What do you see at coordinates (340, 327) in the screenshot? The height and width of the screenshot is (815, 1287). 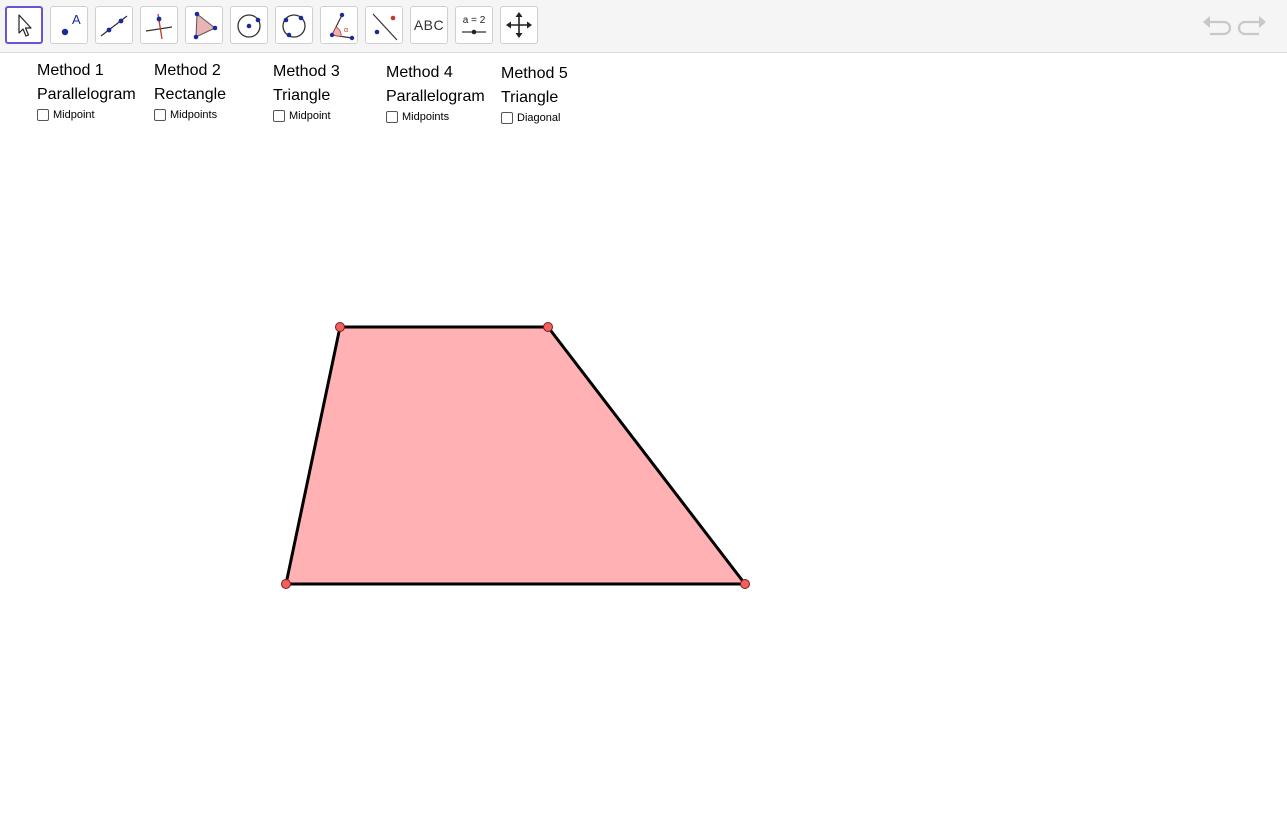 I see `vertex-top-left` at bounding box center [340, 327].